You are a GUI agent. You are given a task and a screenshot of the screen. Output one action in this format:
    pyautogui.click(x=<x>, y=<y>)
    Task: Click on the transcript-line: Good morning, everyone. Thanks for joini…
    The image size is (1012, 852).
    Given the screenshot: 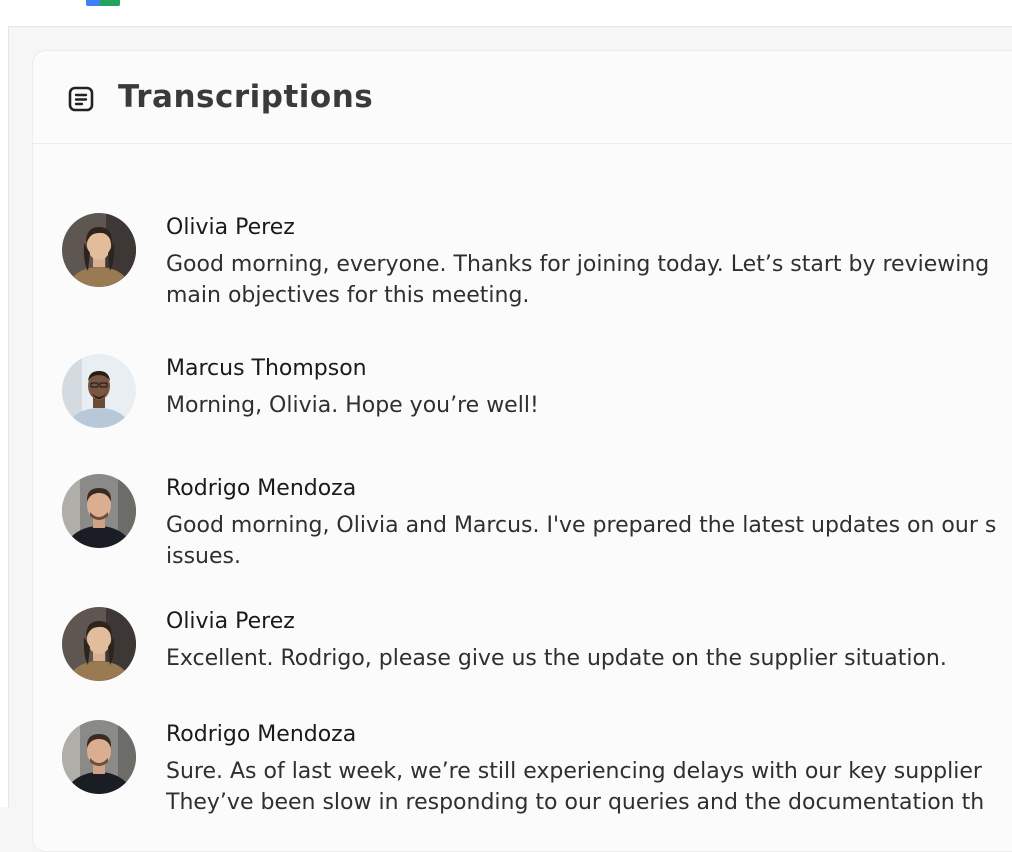 What is the action you would take?
    pyautogui.click(x=578, y=264)
    